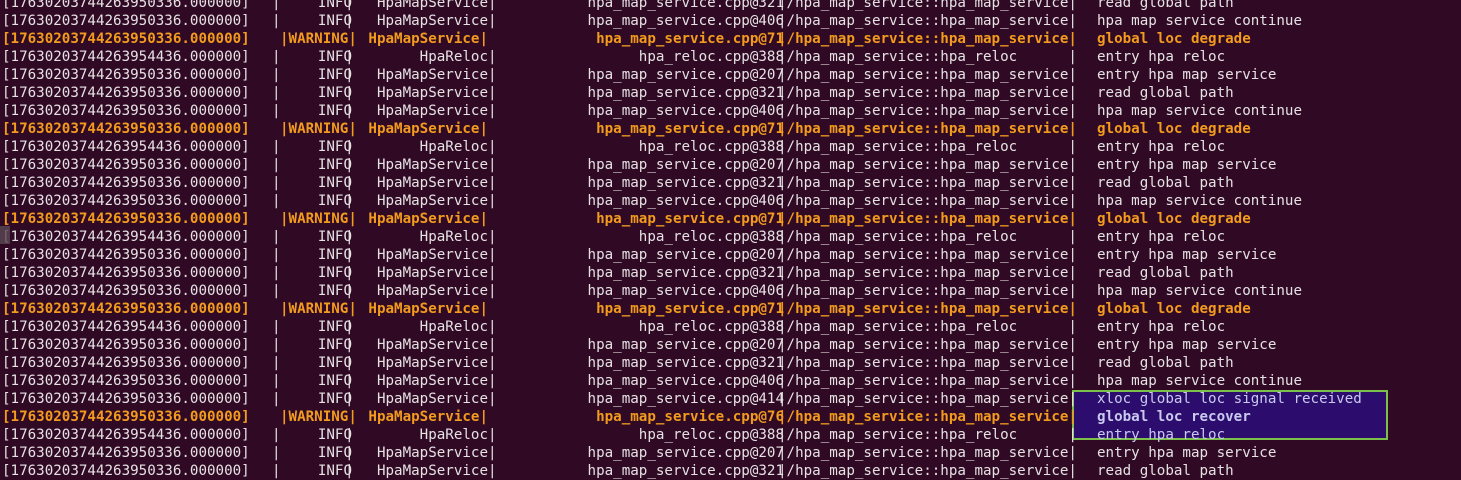 This screenshot has height=480, width=1461. I want to click on log-message: global loc recover, so click(1174, 417).